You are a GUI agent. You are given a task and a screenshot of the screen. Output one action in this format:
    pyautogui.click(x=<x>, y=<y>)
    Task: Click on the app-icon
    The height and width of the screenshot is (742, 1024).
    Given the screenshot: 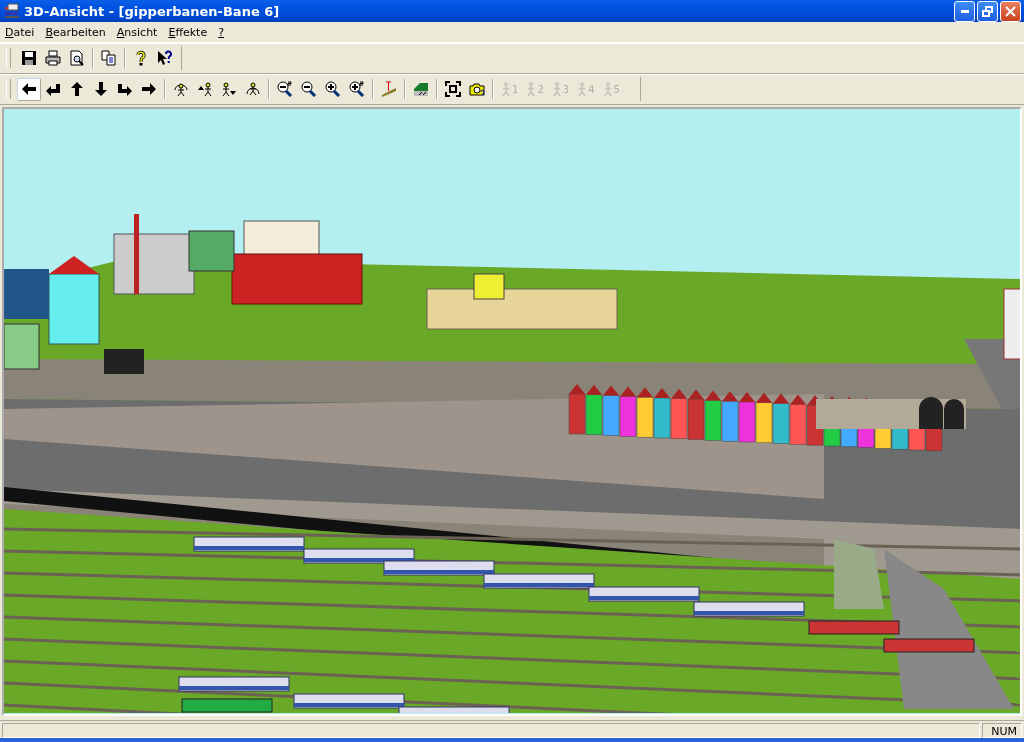 What is the action you would take?
    pyautogui.click(x=12, y=11)
    